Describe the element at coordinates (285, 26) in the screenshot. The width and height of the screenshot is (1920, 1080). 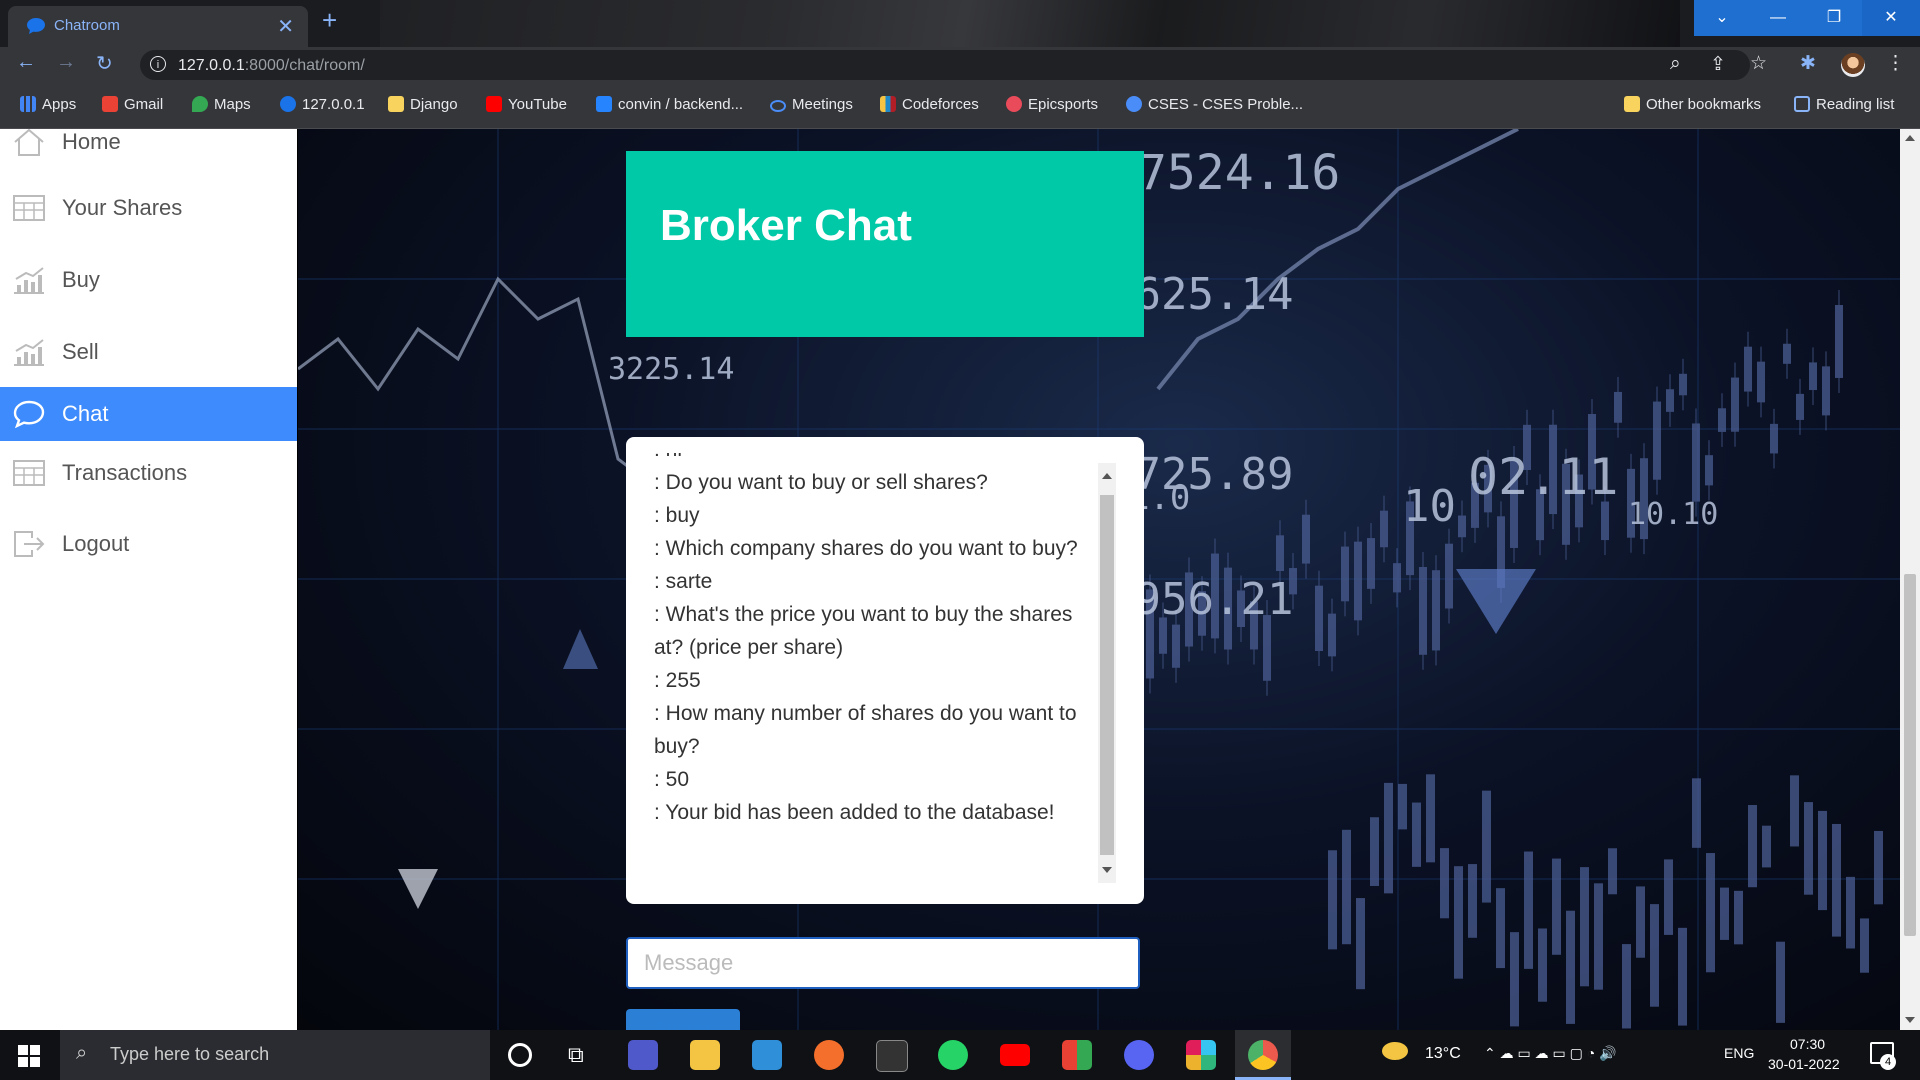
I see `tab-close-icon: ✕` at that location.